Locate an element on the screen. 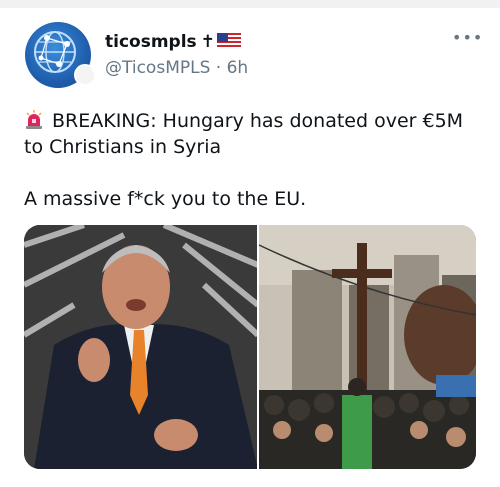 The width and height of the screenshot is (500, 487). tweet-line-2: A massive f*ck you to the EU. is located at coordinates (165, 199).